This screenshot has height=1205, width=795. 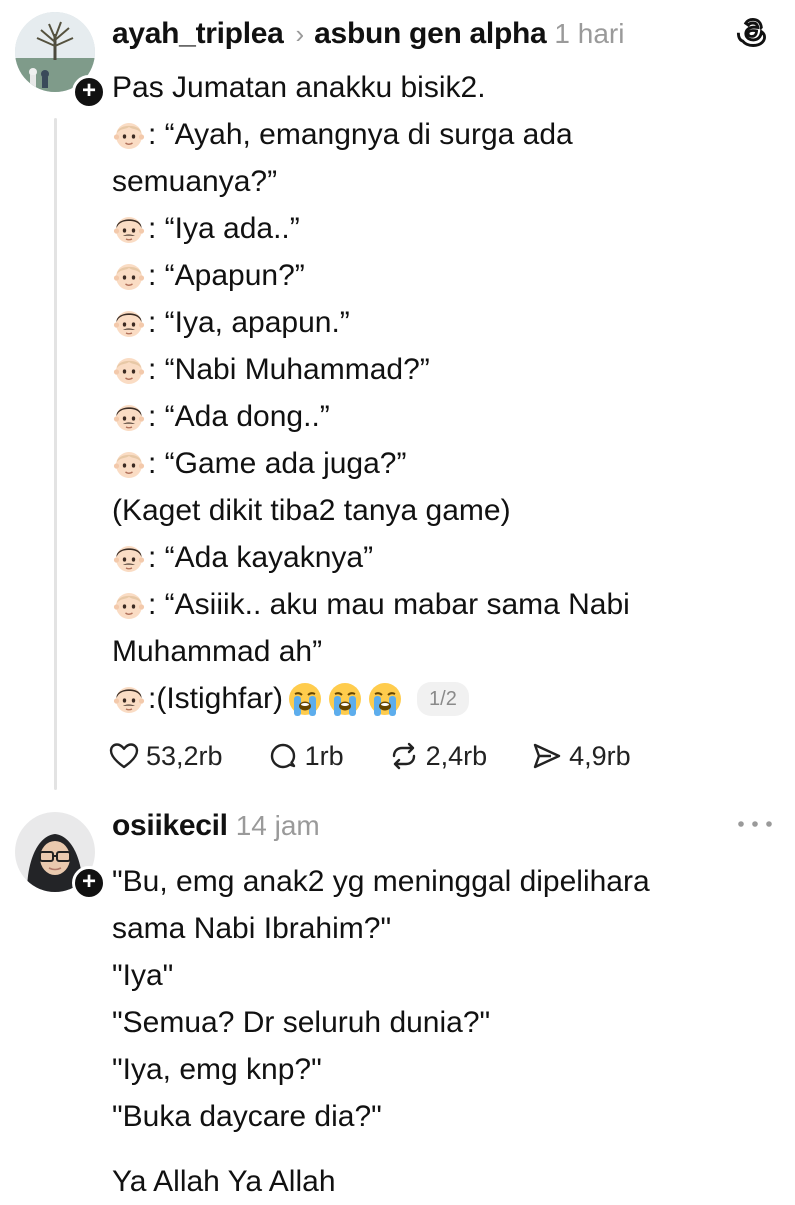 I want to click on post-text: : “Iya ada..”, so click(x=224, y=228).